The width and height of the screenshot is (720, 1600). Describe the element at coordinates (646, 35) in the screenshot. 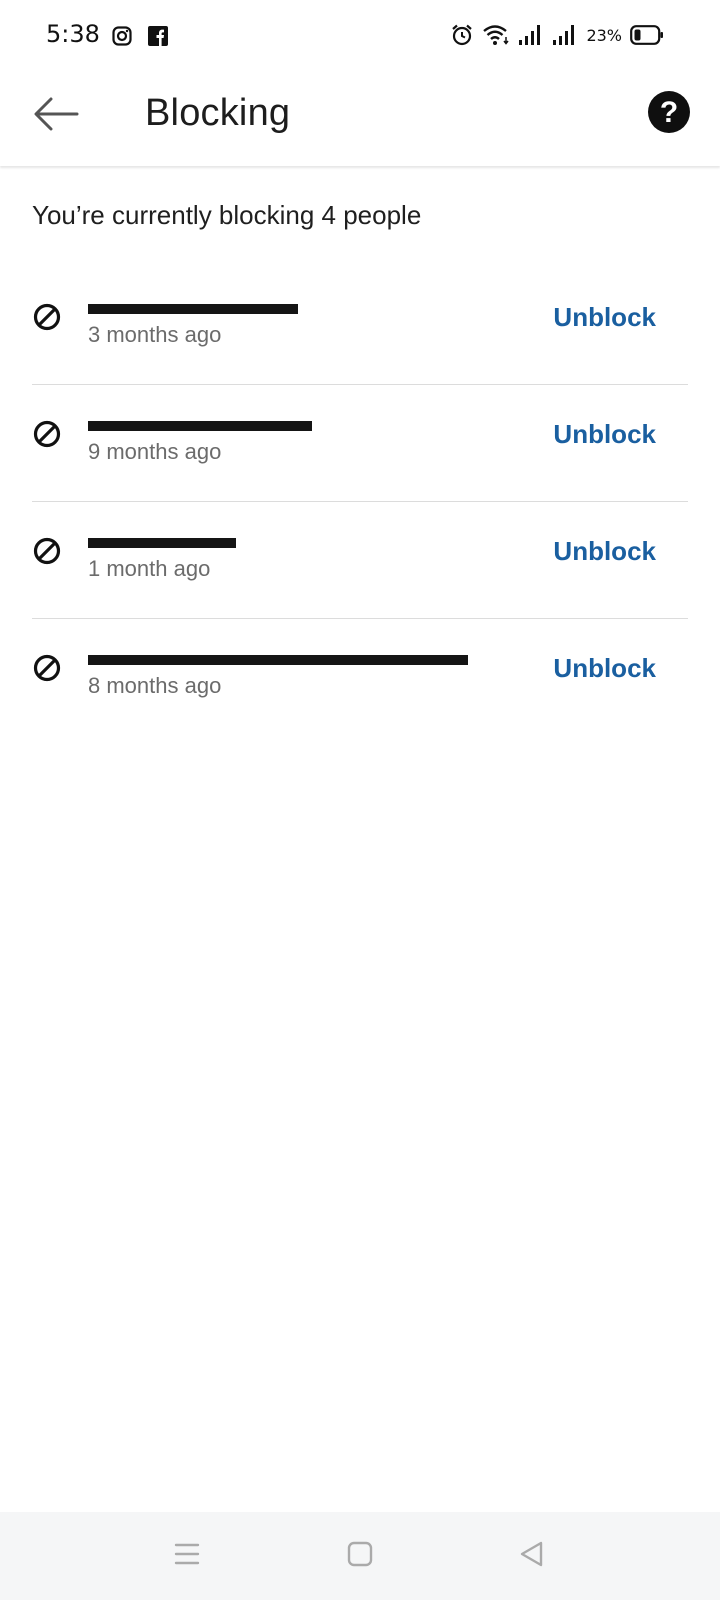

I see `battery-icon` at that location.